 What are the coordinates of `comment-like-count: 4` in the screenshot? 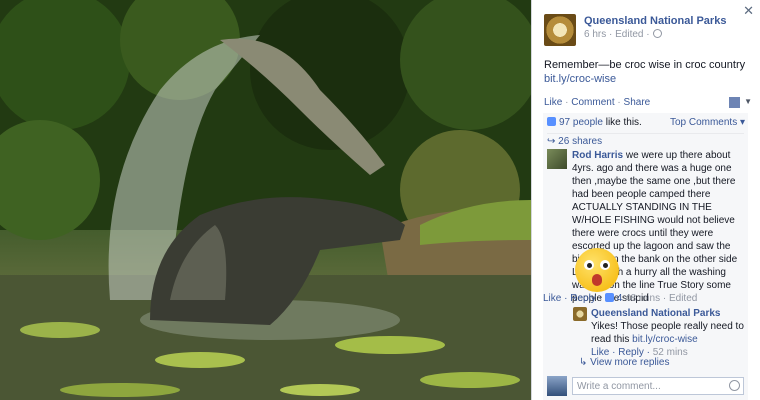 It's located at (620, 298).